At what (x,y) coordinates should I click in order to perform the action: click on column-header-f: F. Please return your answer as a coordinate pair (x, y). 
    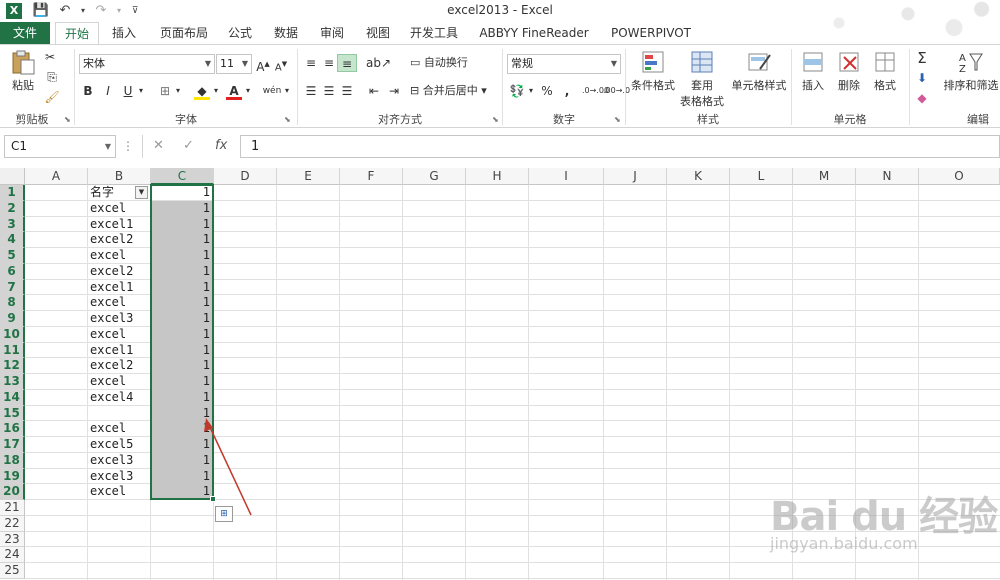
    Looking at the image, I should click on (371, 176).